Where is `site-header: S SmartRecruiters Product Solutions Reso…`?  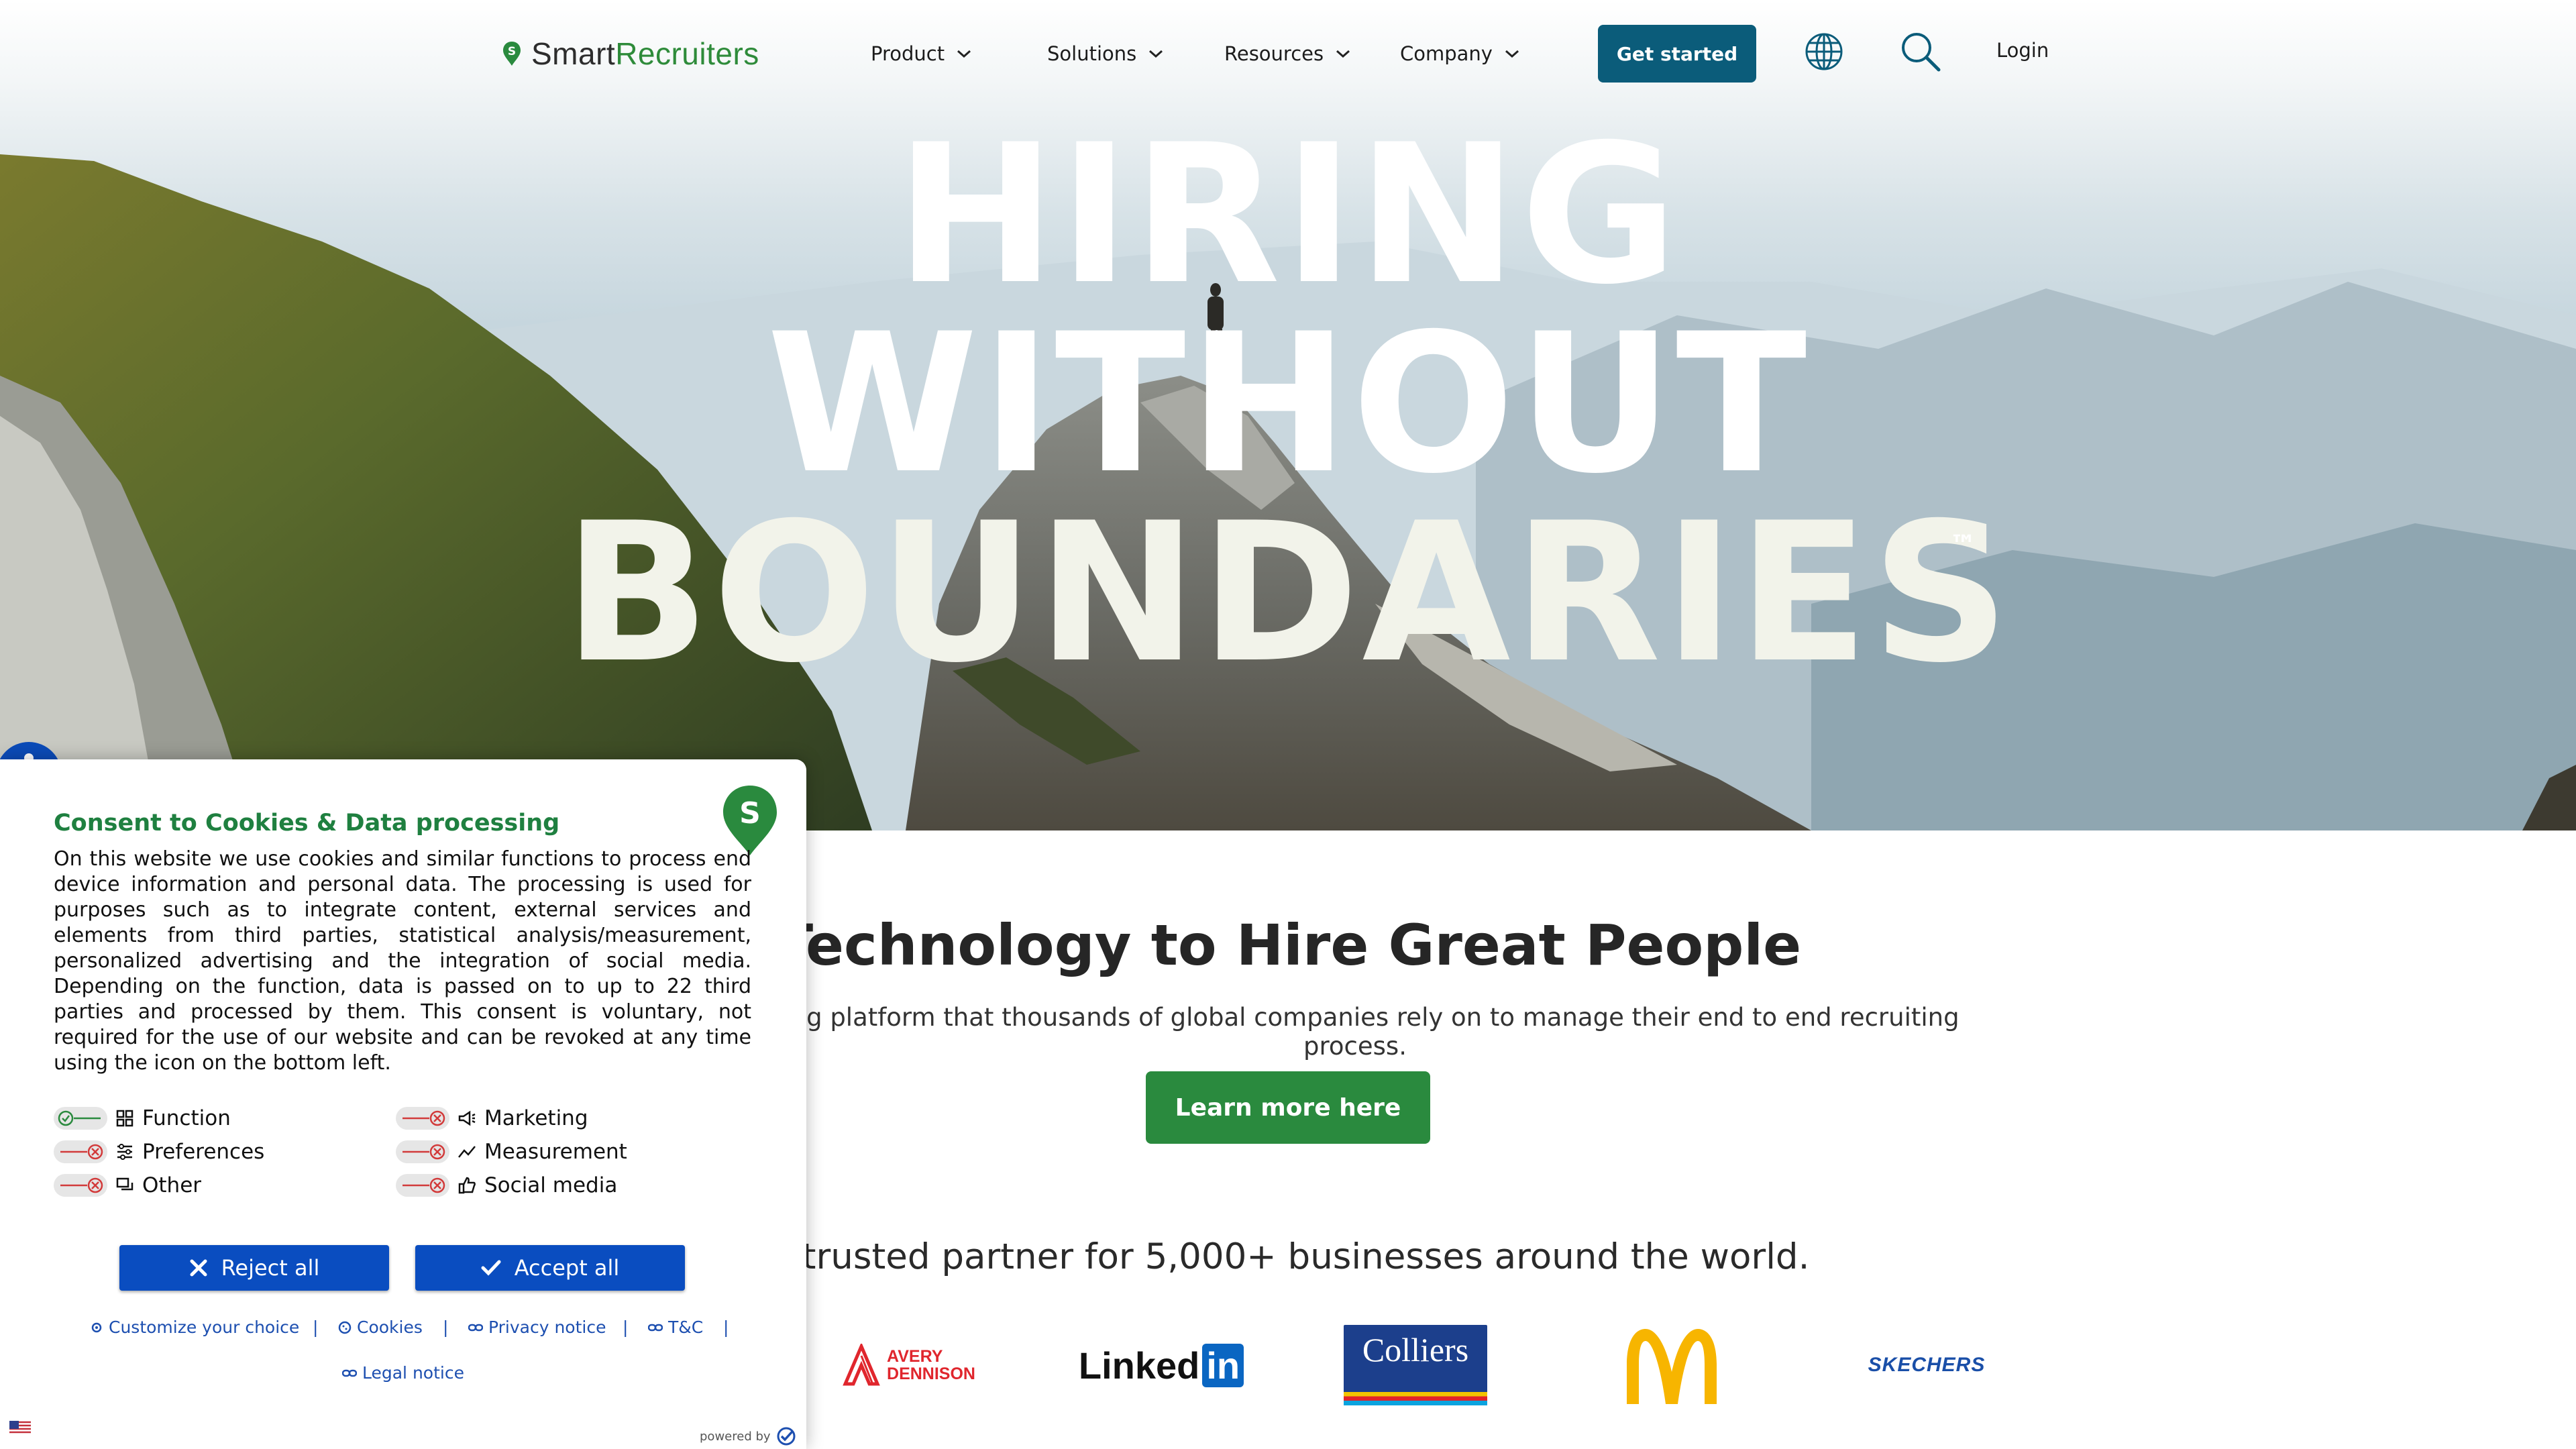
site-header: S SmartRecruiters Product Solutions Reso… is located at coordinates (1288, 53).